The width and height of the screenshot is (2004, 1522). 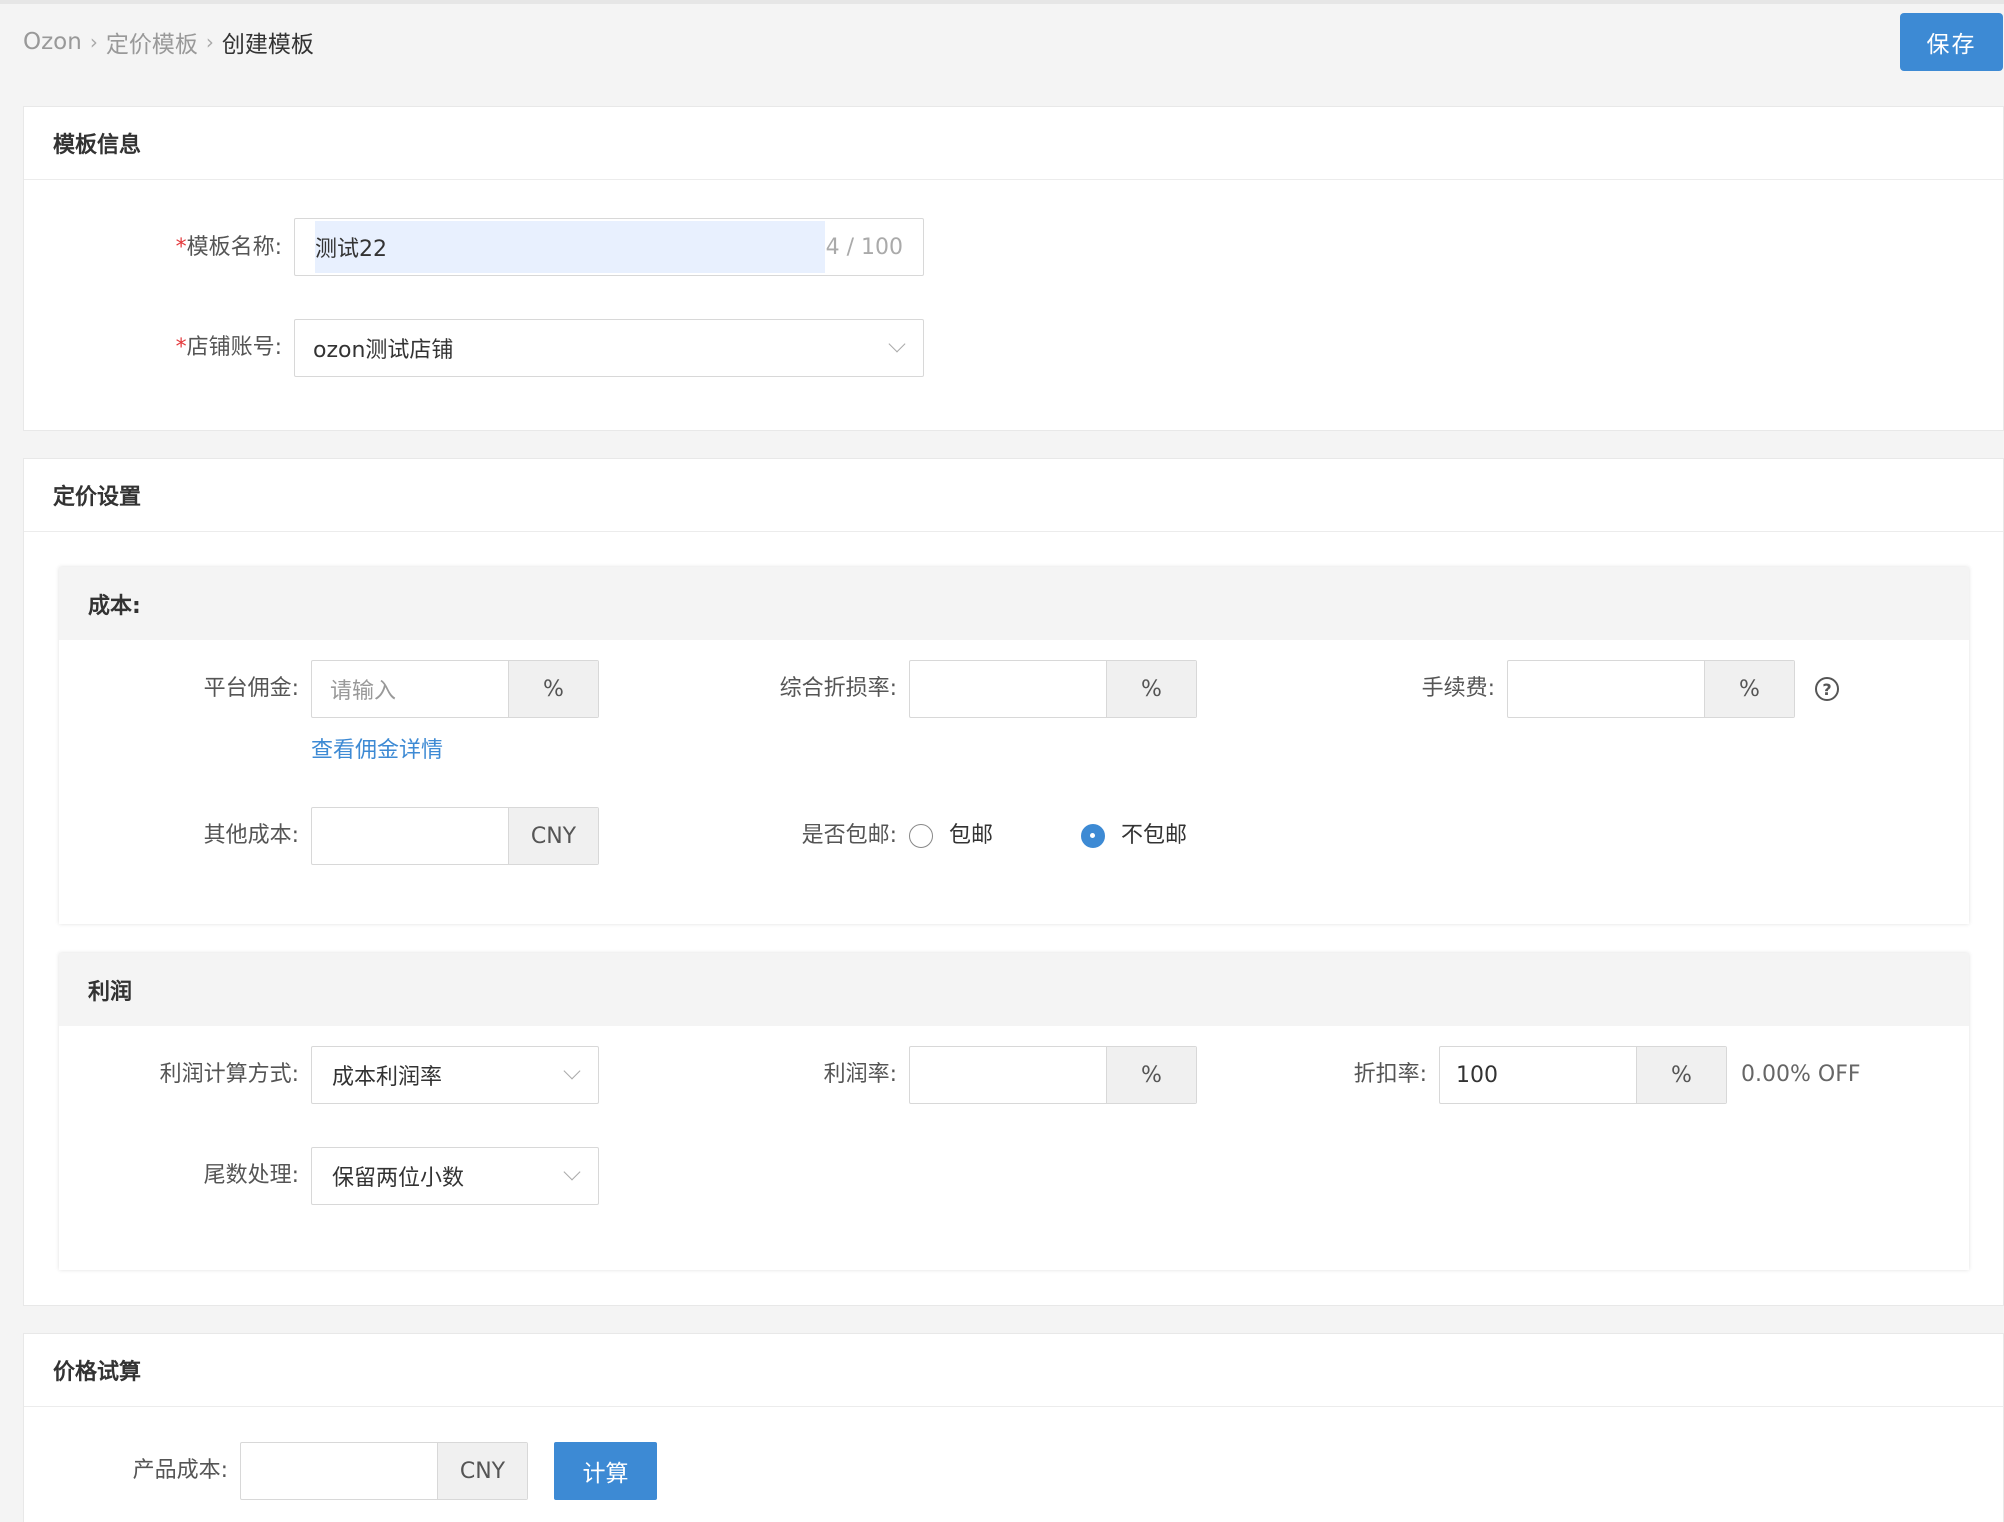 I want to click on text-selection-highlight, so click(x=570, y=247).